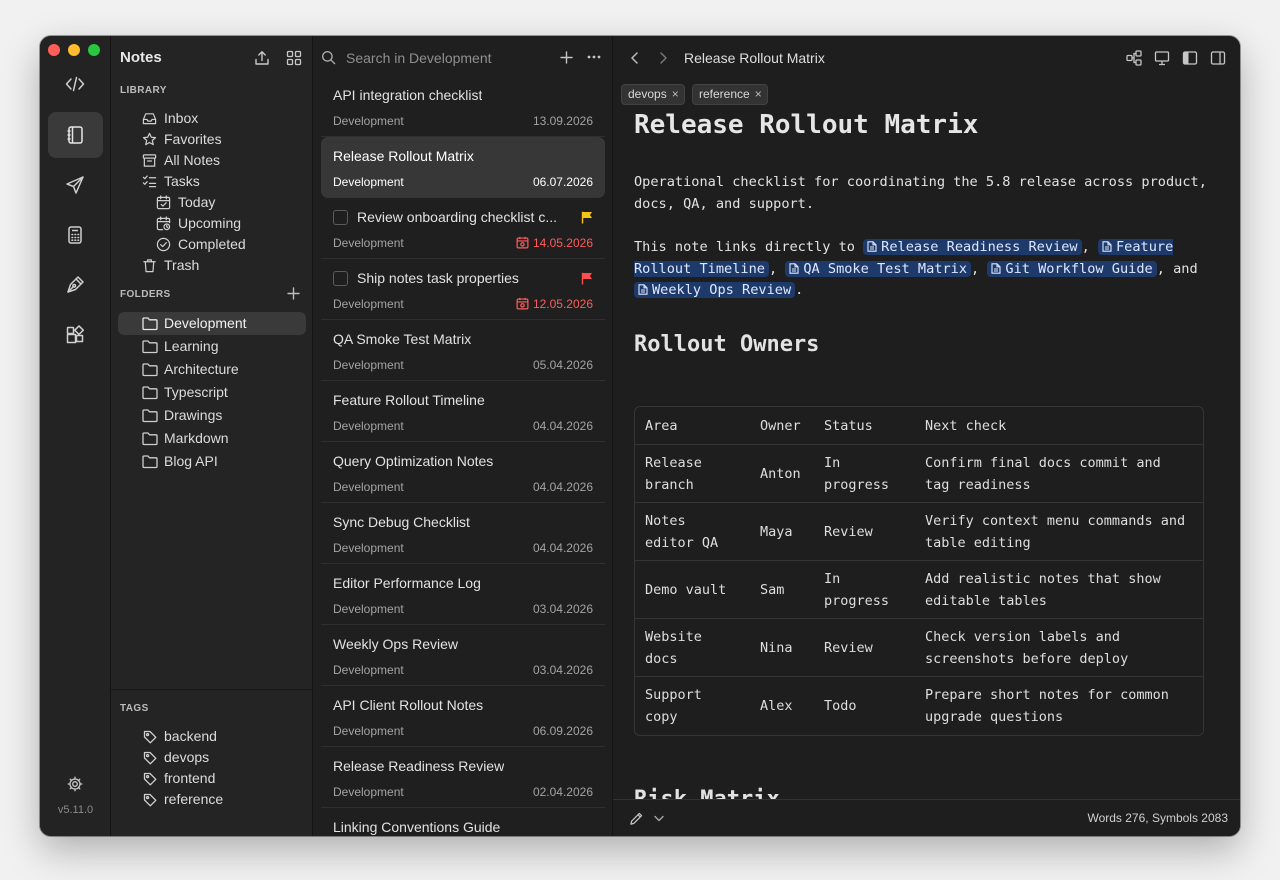  What do you see at coordinates (1162, 58) in the screenshot?
I see `presentation-icon` at bounding box center [1162, 58].